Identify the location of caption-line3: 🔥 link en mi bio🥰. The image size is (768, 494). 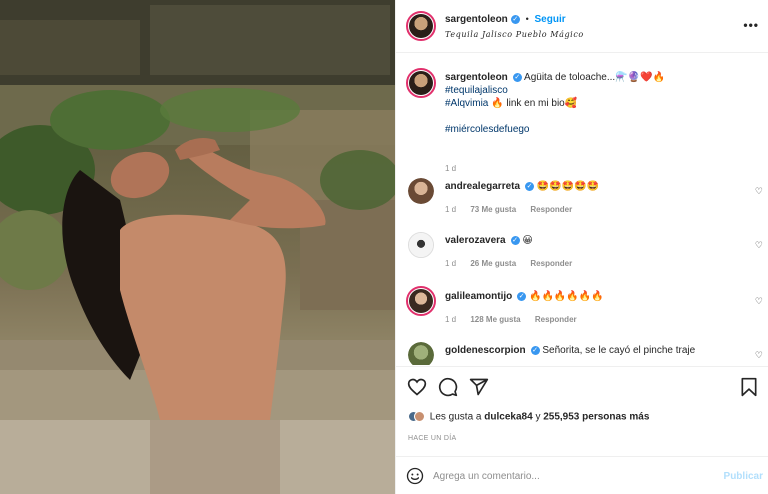
(534, 103).